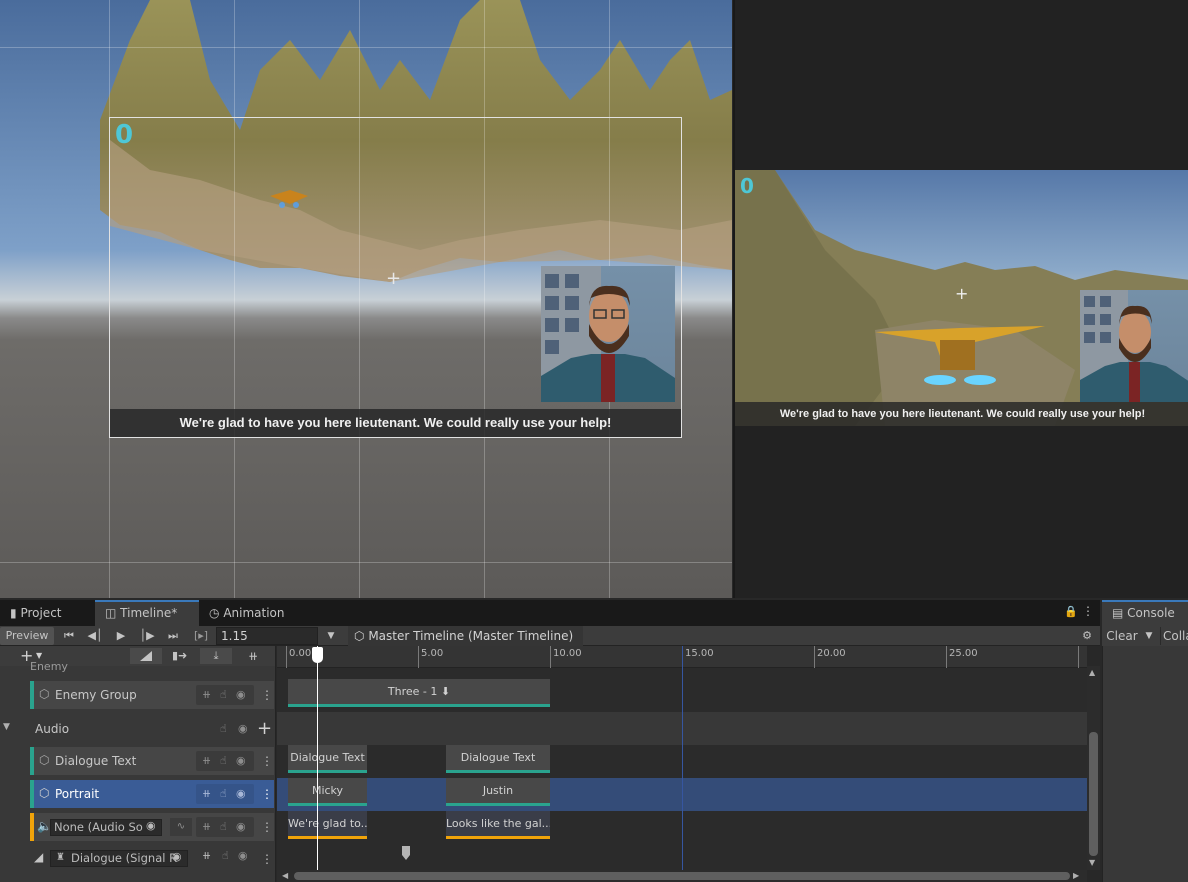 The width and height of the screenshot is (1188, 882). I want to click on tab-console: ▤ Console, so click(1145, 613).